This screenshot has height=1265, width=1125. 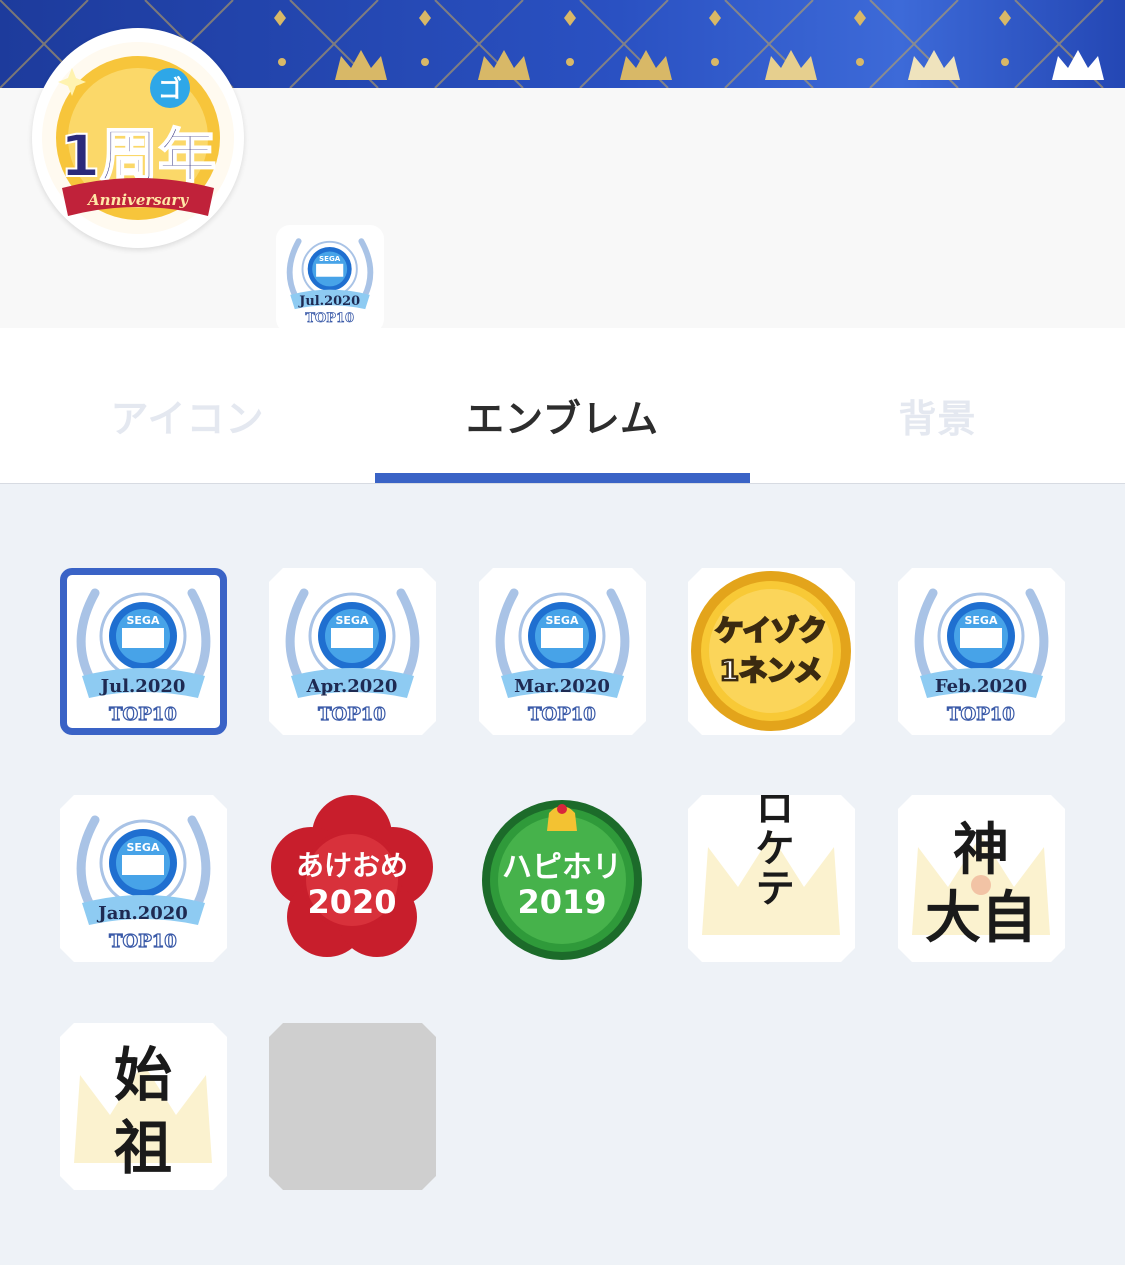 What do you see at coordinates (143, 884) in the screenshot?
I see `ranking-emblem-icon: SEGA Jan.2020 TOP10` at bounding box center [143, 884].